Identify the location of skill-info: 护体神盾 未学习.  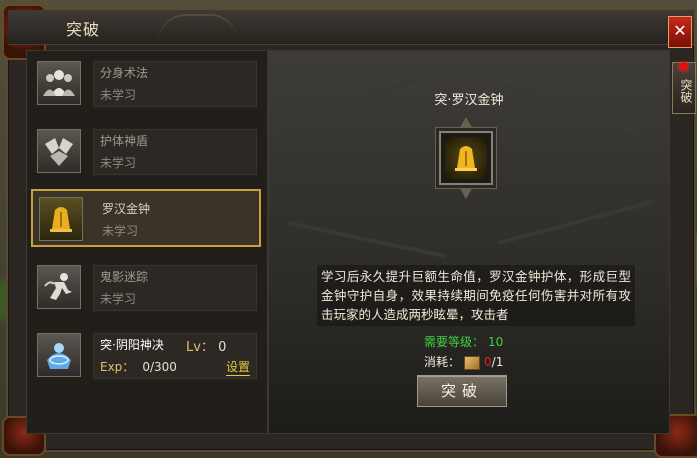
(175, 152).